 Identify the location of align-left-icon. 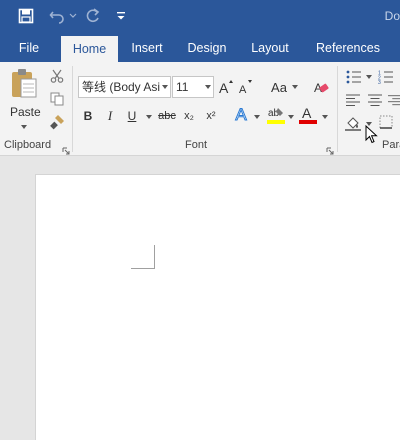
(353, 100).